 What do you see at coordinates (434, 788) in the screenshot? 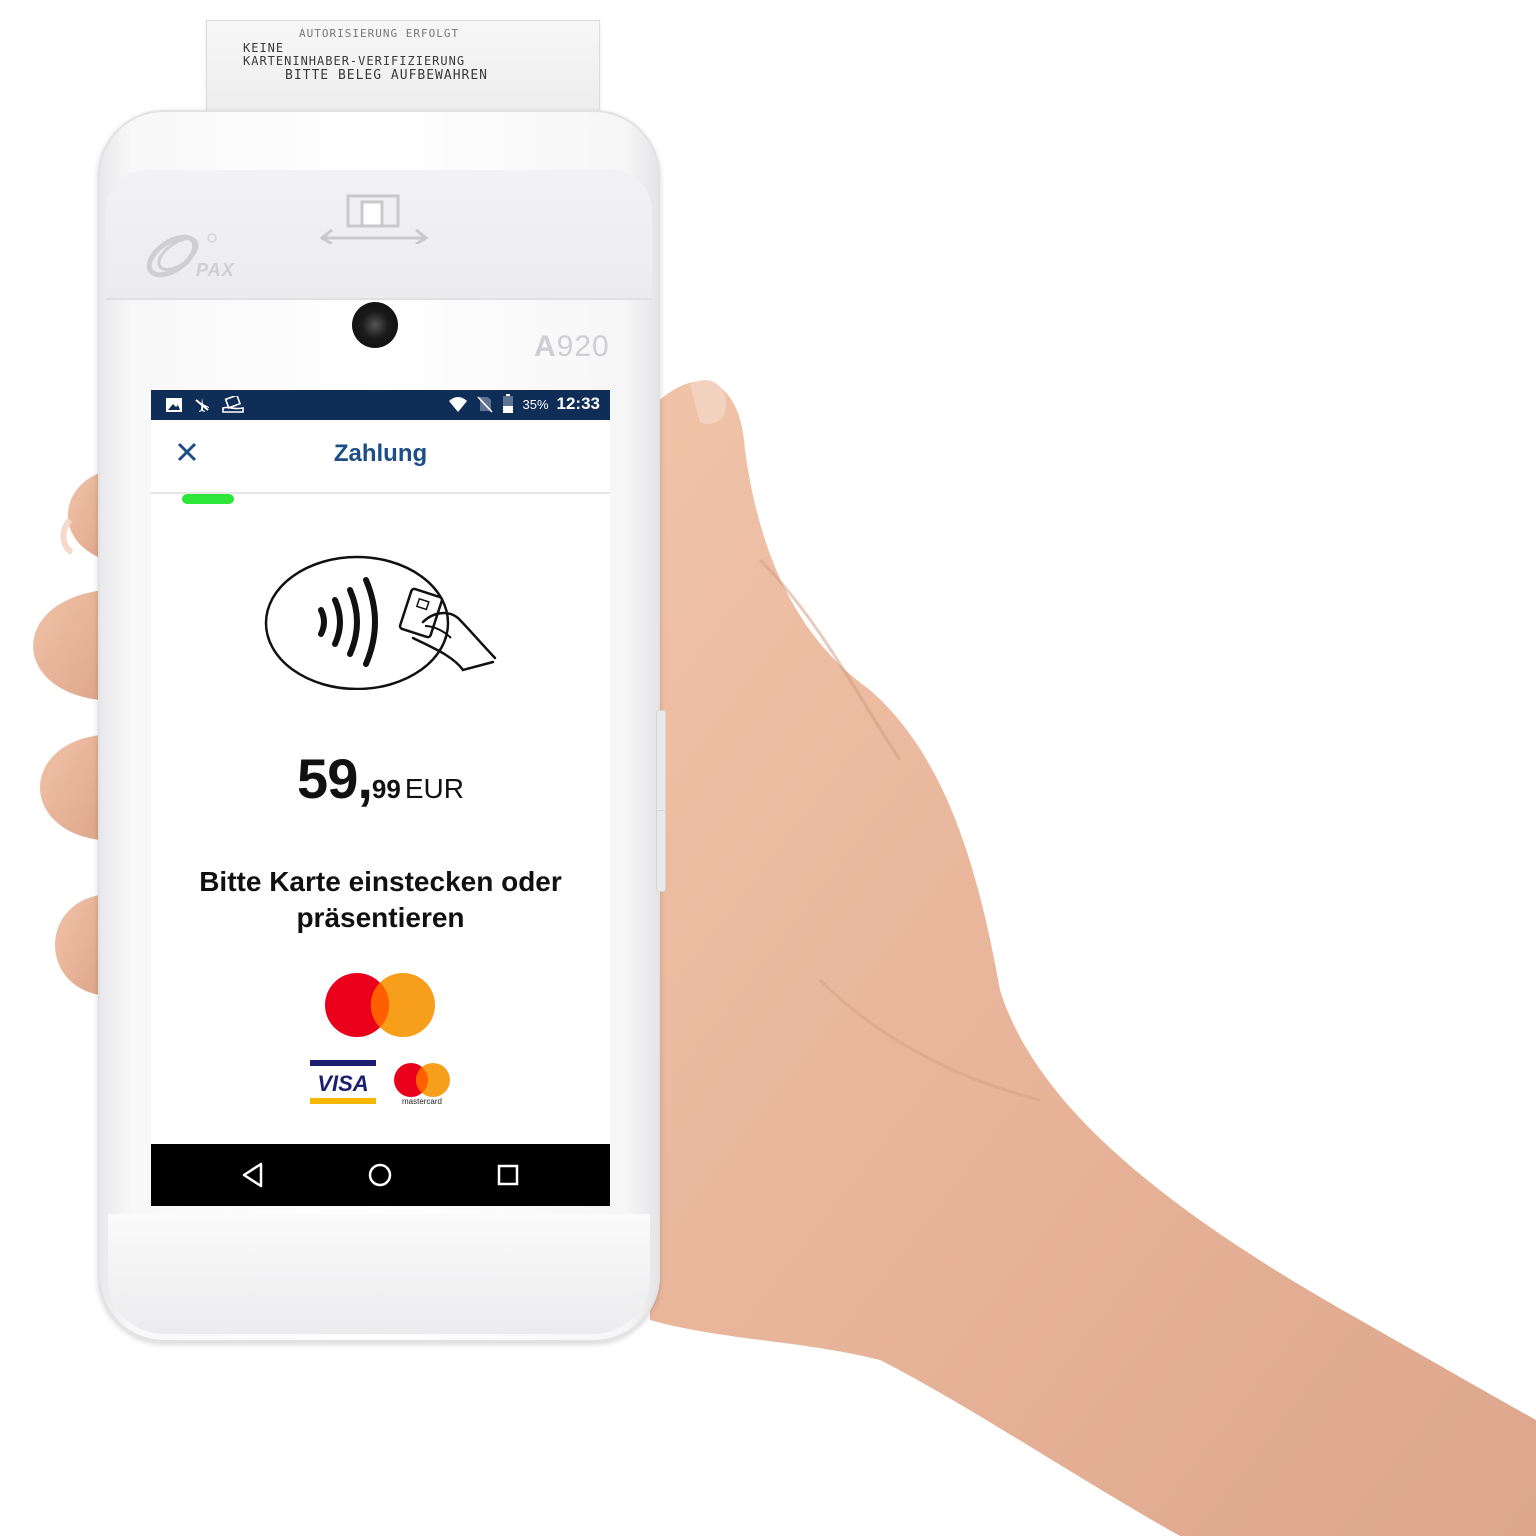
I see `currency: EUR` at bounding box center [434, 788].